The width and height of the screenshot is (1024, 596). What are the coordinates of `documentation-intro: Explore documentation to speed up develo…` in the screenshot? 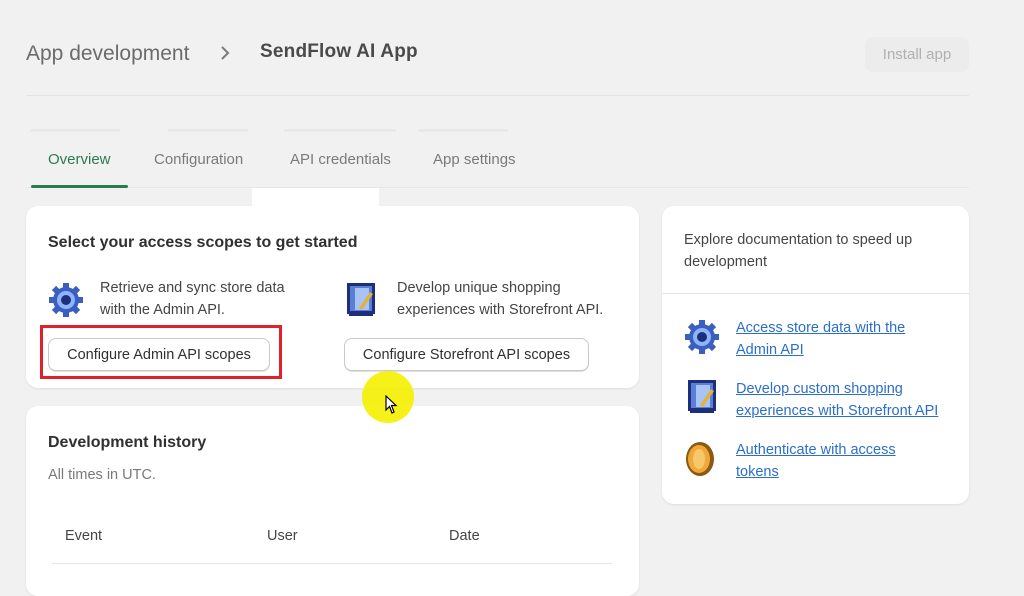 It's located at (798, 251).